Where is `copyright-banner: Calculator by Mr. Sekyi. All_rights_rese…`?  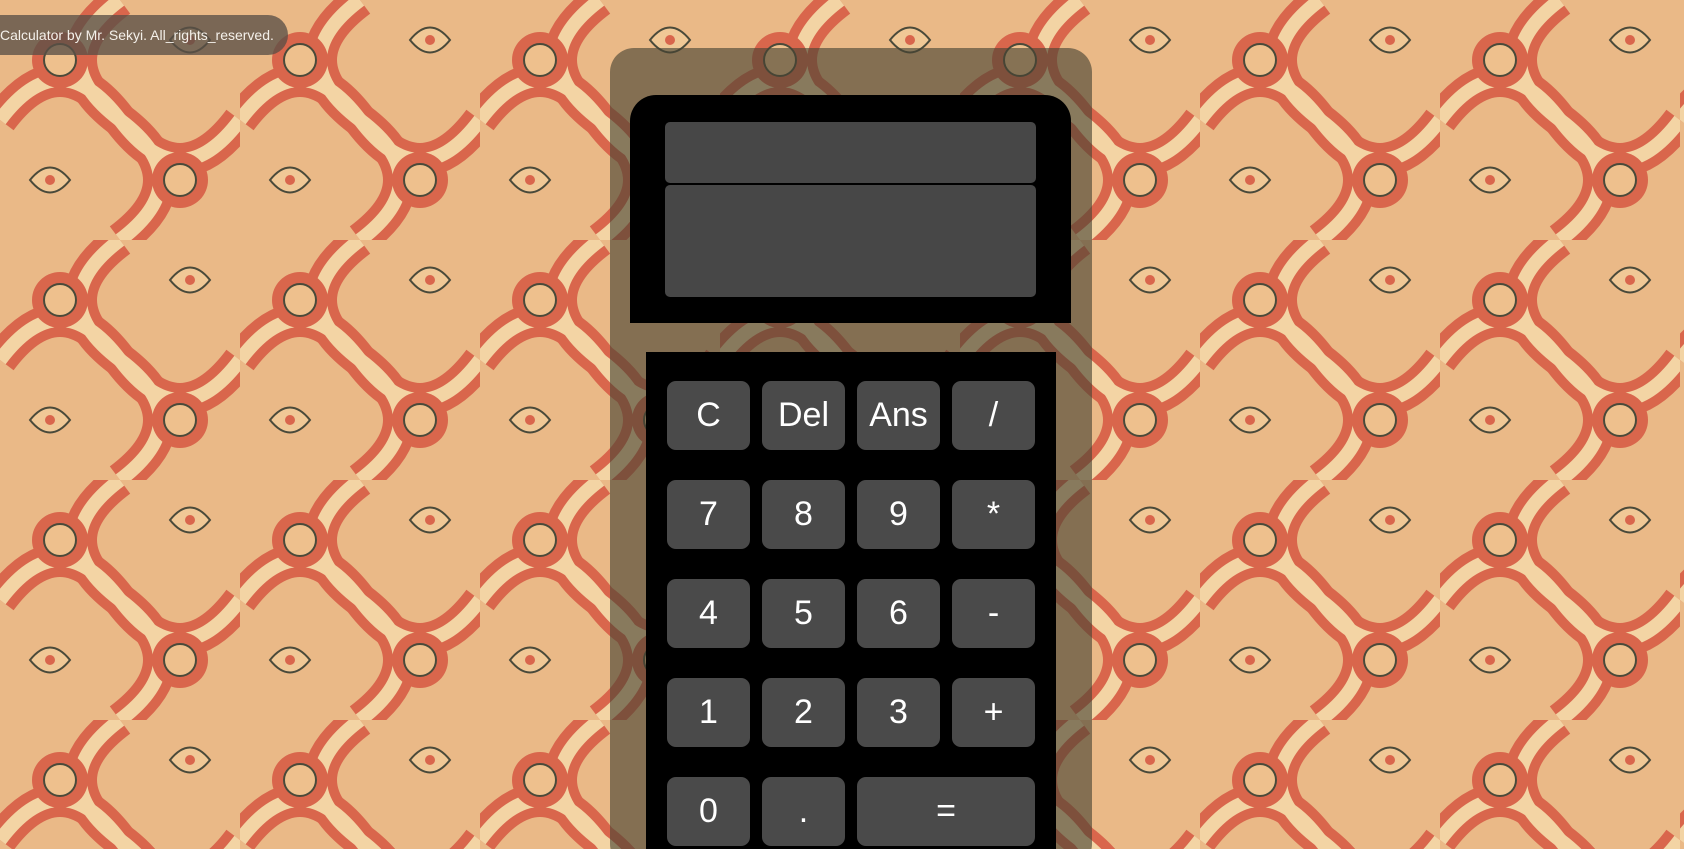 copyright-banner: Calculator by Mr. Sekyi. All_rights_rese… is located at coordinates (144, 35).